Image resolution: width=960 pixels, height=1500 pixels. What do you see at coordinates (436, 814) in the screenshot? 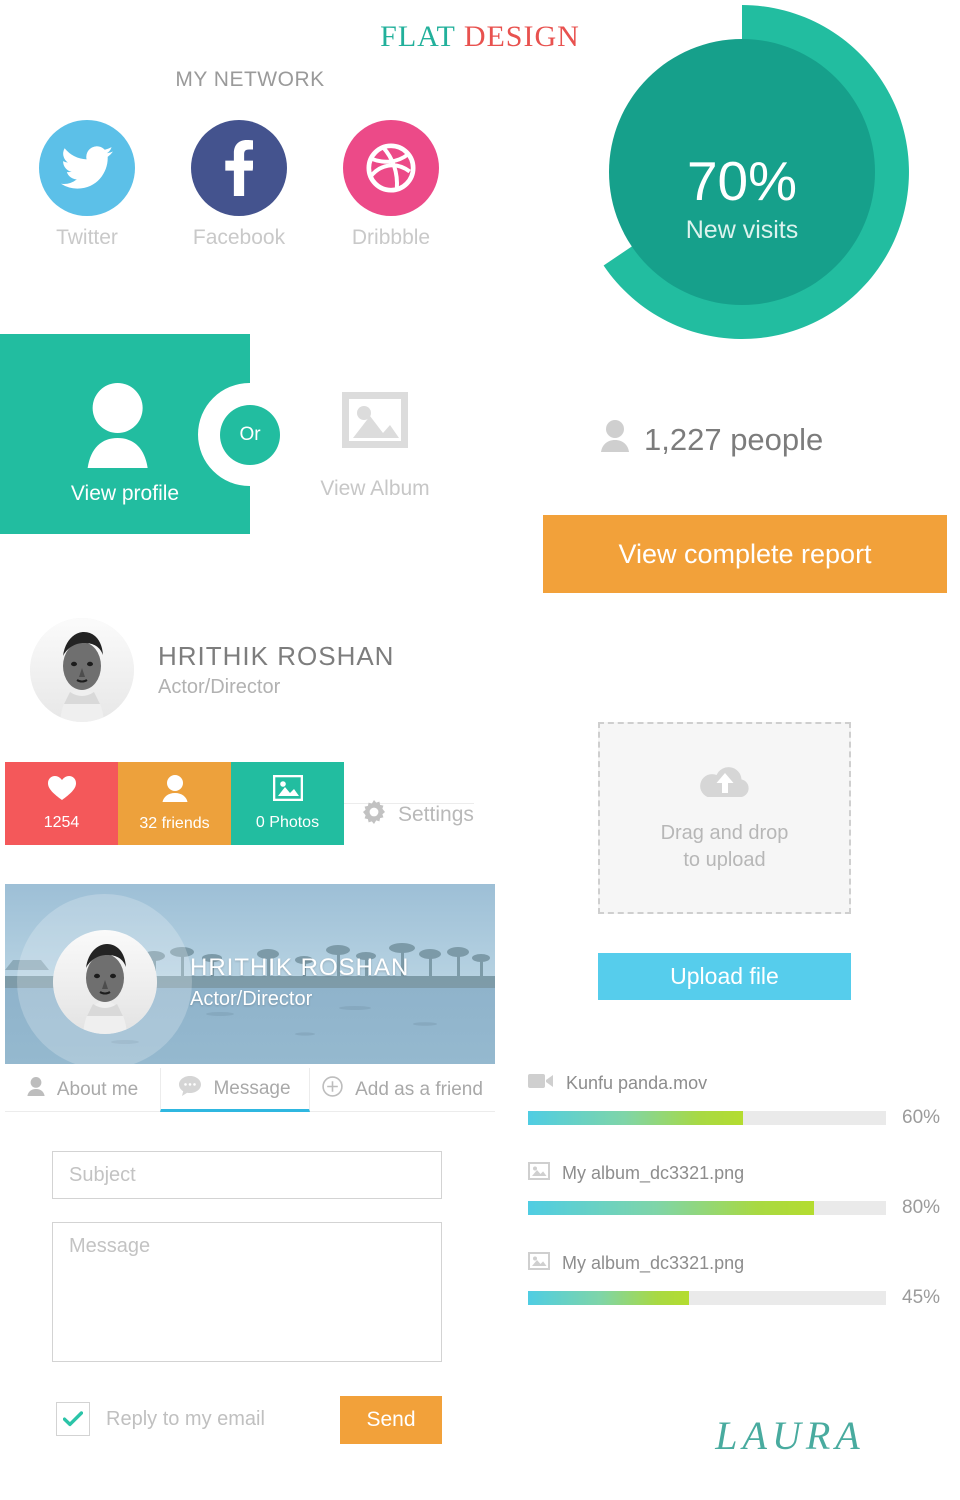
I see `settings-label: Settings` at bounding box center [436, 814].